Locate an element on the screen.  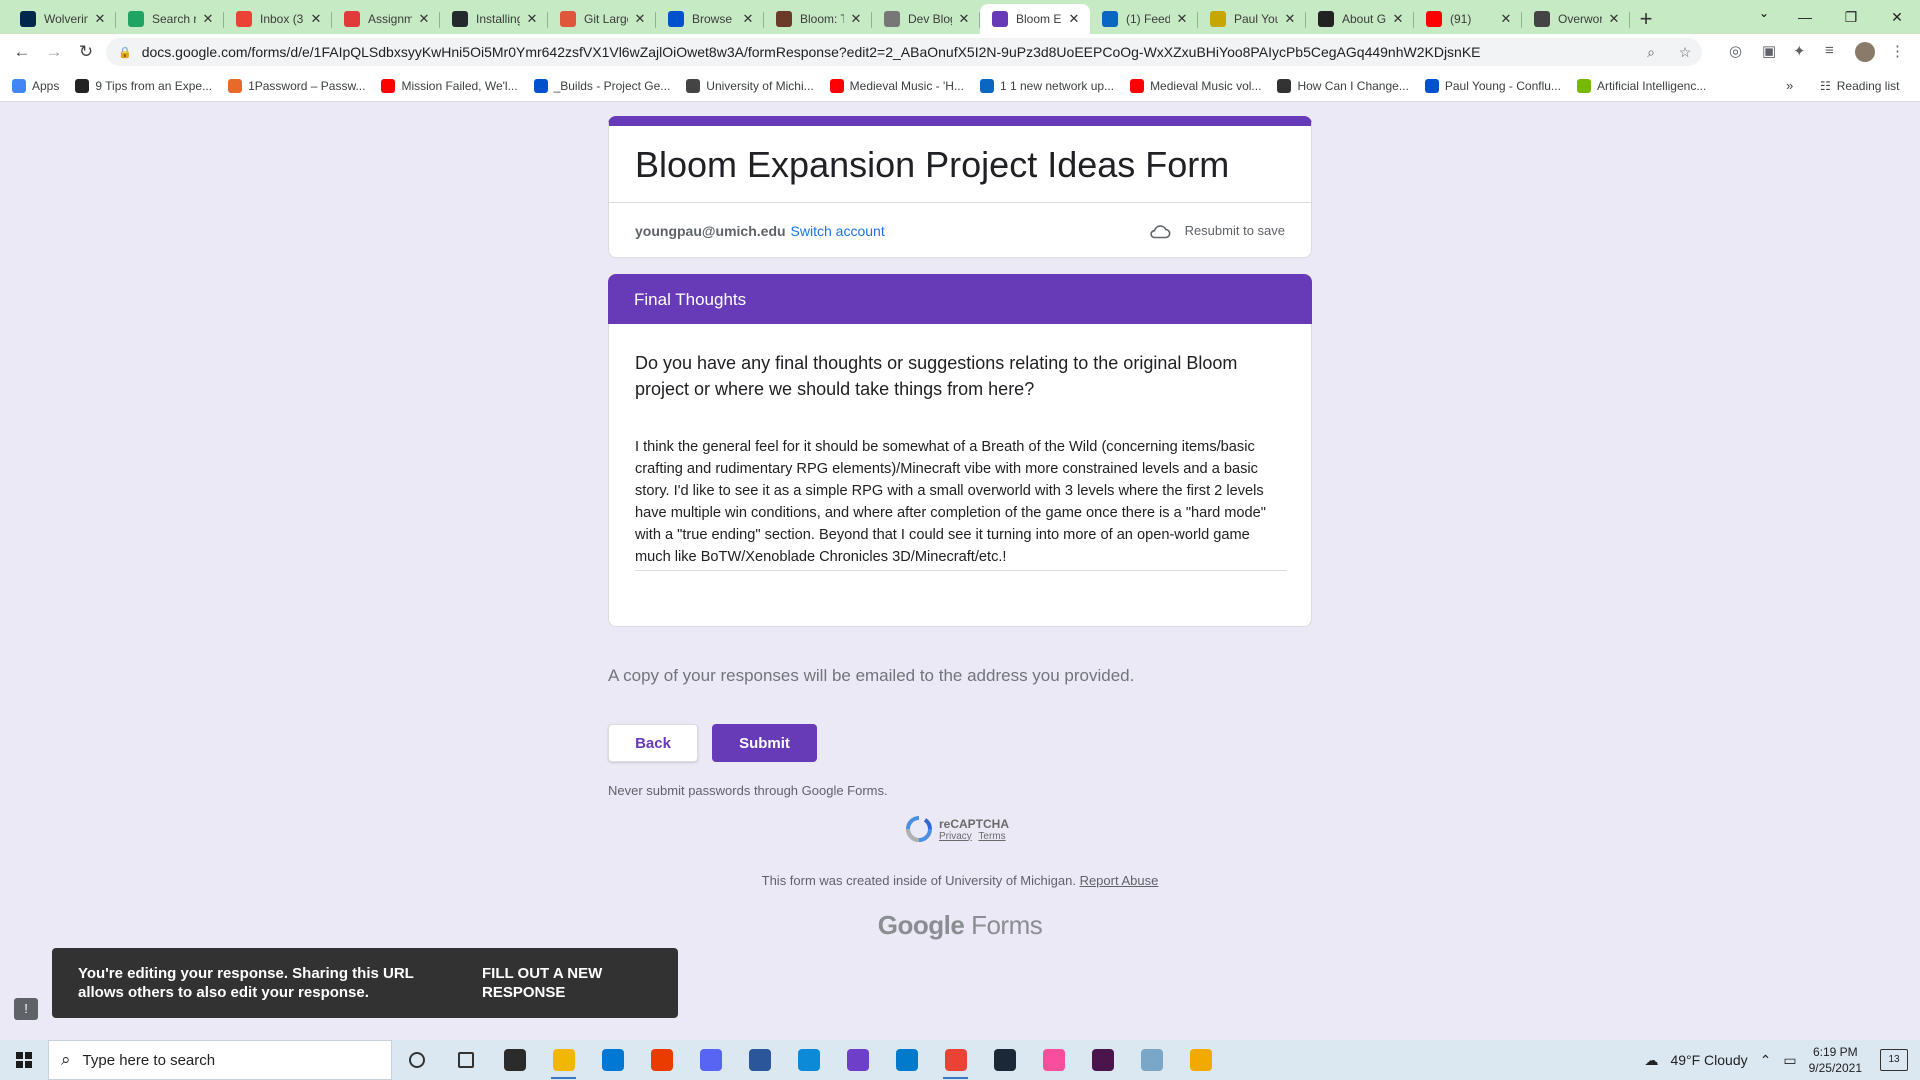
browser-tab: Dev Blog ✕ is located at coordinates (926, 19).